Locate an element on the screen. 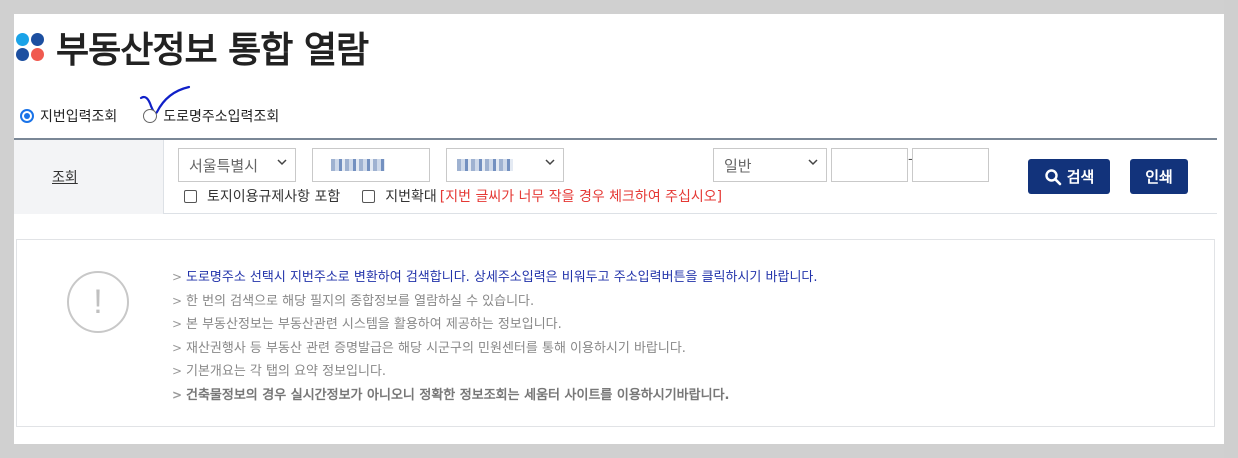 This screenshot has height=458, width=1238. lookup-mode-group: 지번입력조회 도로명주소입력조회 is located at coordinates (162, 116).